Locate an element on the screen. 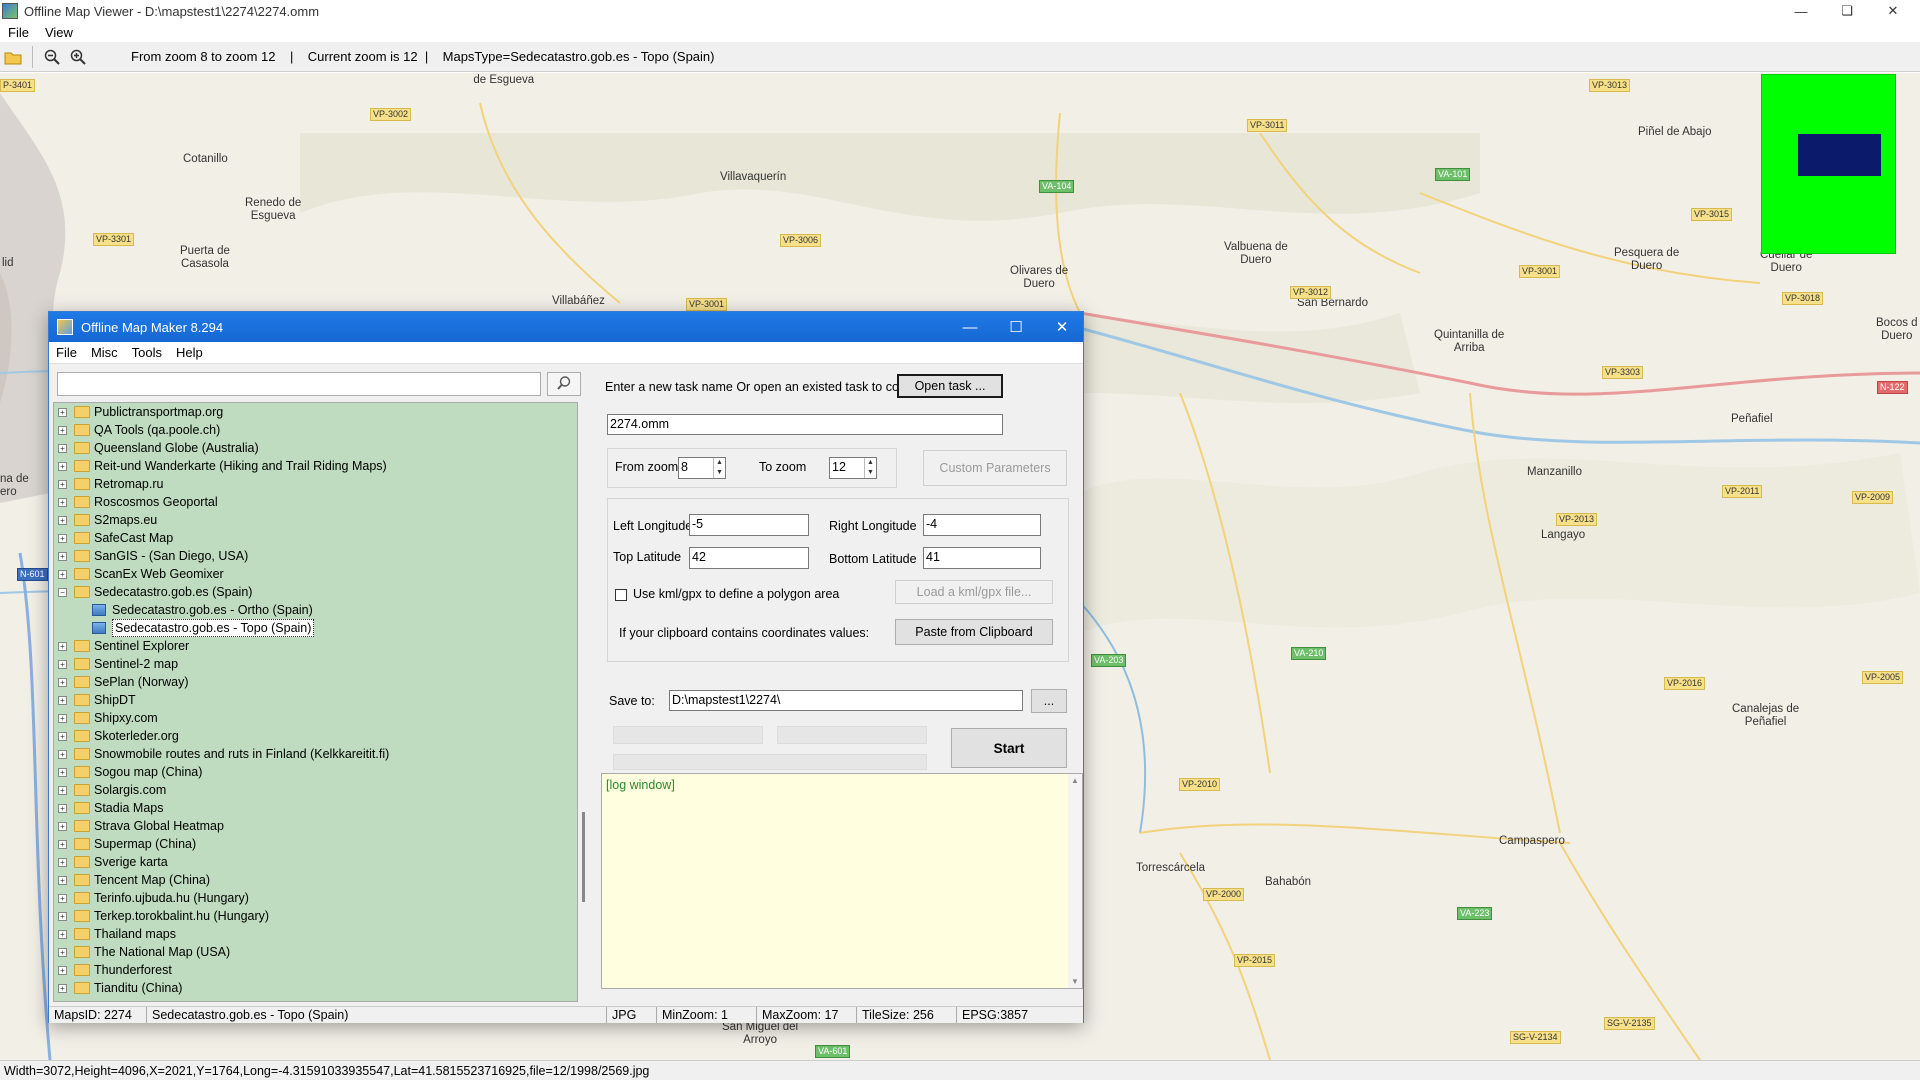 Image resolution: width=1920 pixels, height=1080 pixels. tree-item: + Roscosmos Geoportal is located at coordinates (315, 502).